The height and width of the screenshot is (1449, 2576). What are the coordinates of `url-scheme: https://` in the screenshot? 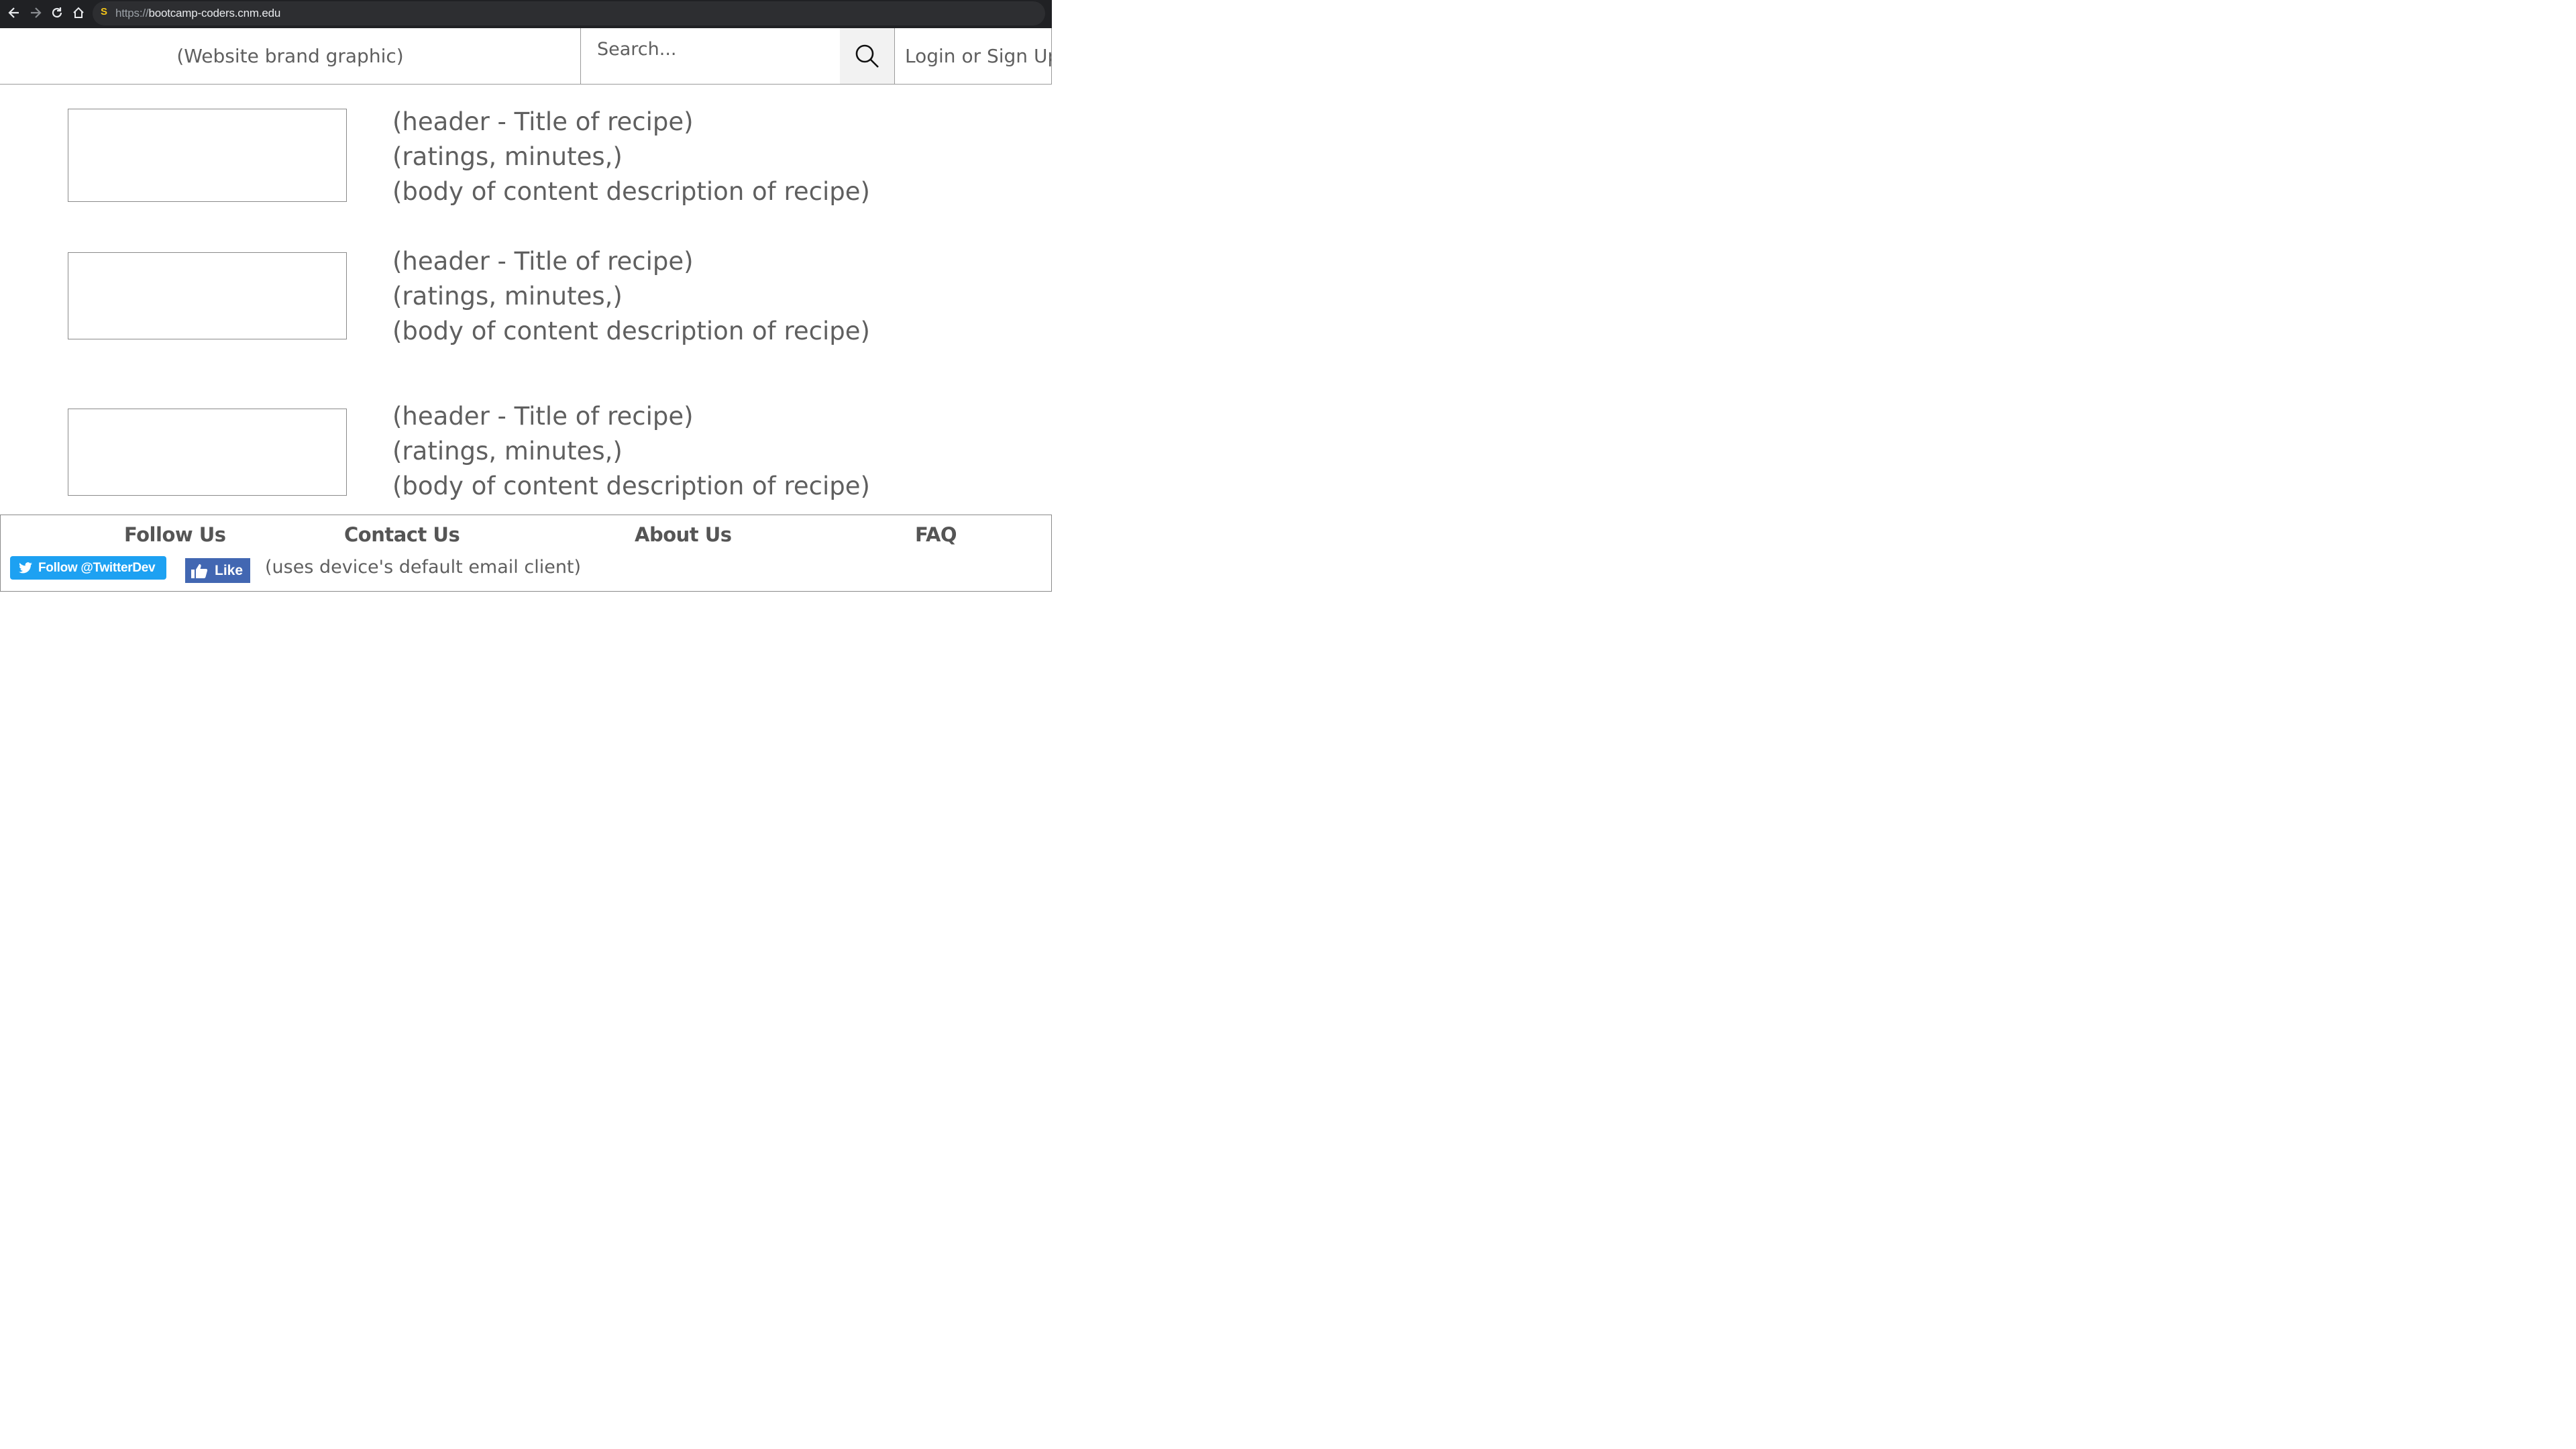 It's located at (132, 13).